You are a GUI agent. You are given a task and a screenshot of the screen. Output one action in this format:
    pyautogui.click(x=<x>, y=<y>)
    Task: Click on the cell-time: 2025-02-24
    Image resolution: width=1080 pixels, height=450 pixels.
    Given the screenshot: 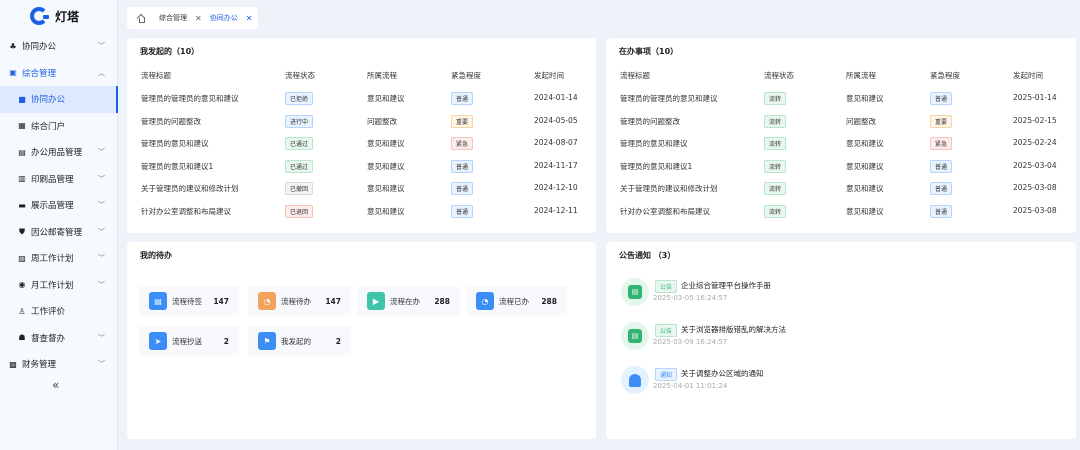 What is the action you would take?
    pyautogui.click(x=1035, y=142)
    